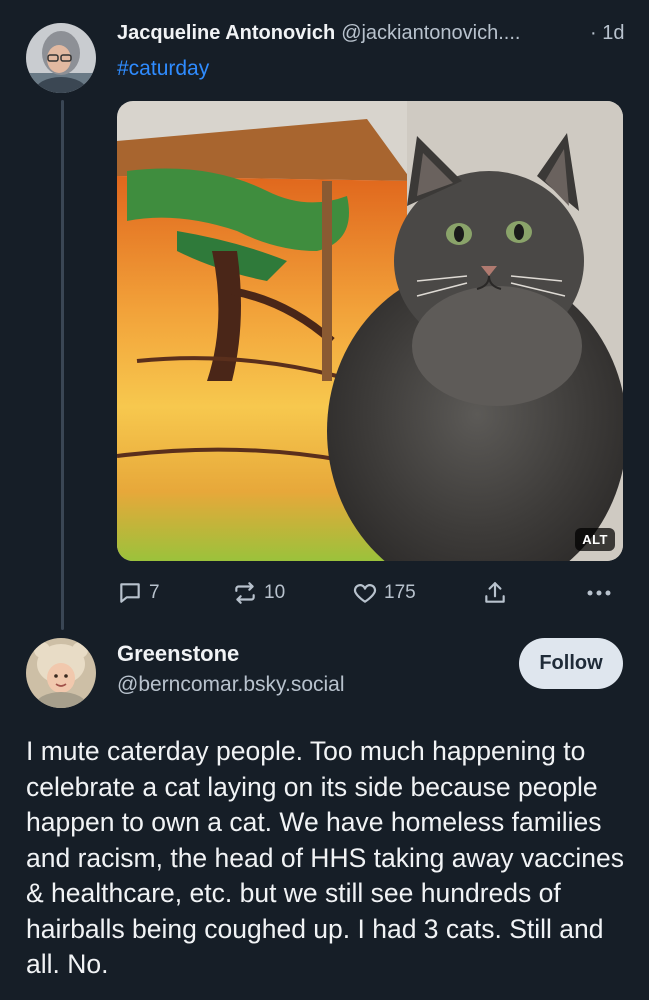 The image size is (649, 1000). What do you see at coordinates (571, 663) in the screenshot?
I see `follow-button: Follow` at bounding box center [571, 663].